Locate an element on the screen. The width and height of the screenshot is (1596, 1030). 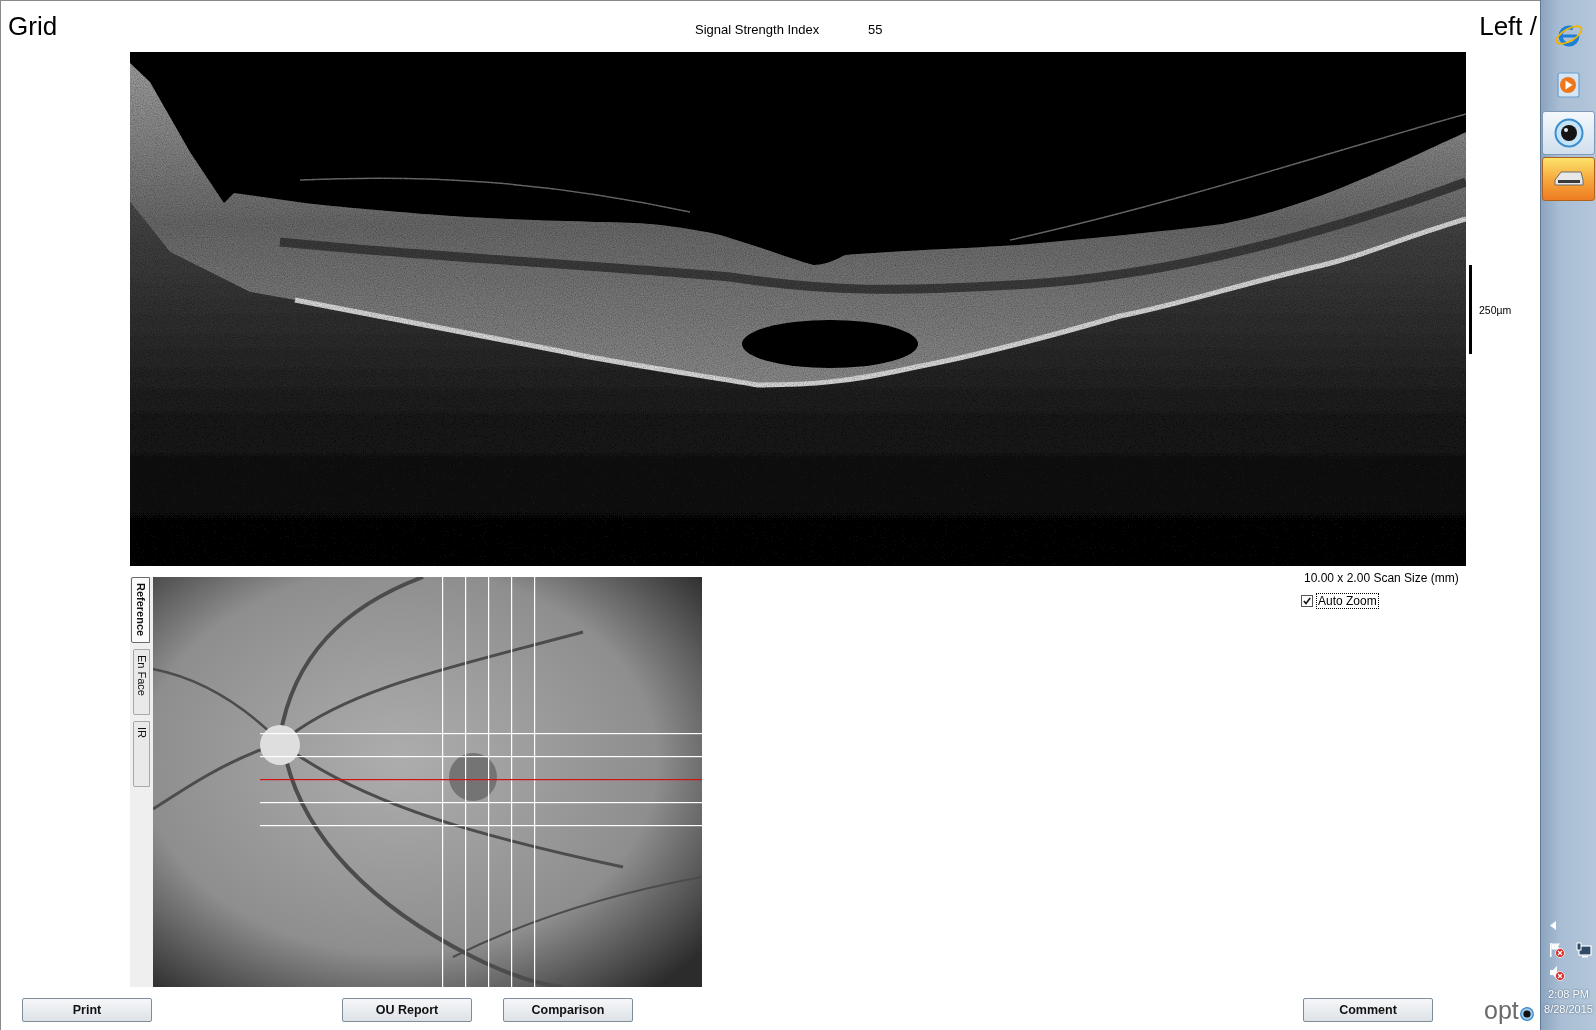
play-icon is located at coordinates (1568, 85).